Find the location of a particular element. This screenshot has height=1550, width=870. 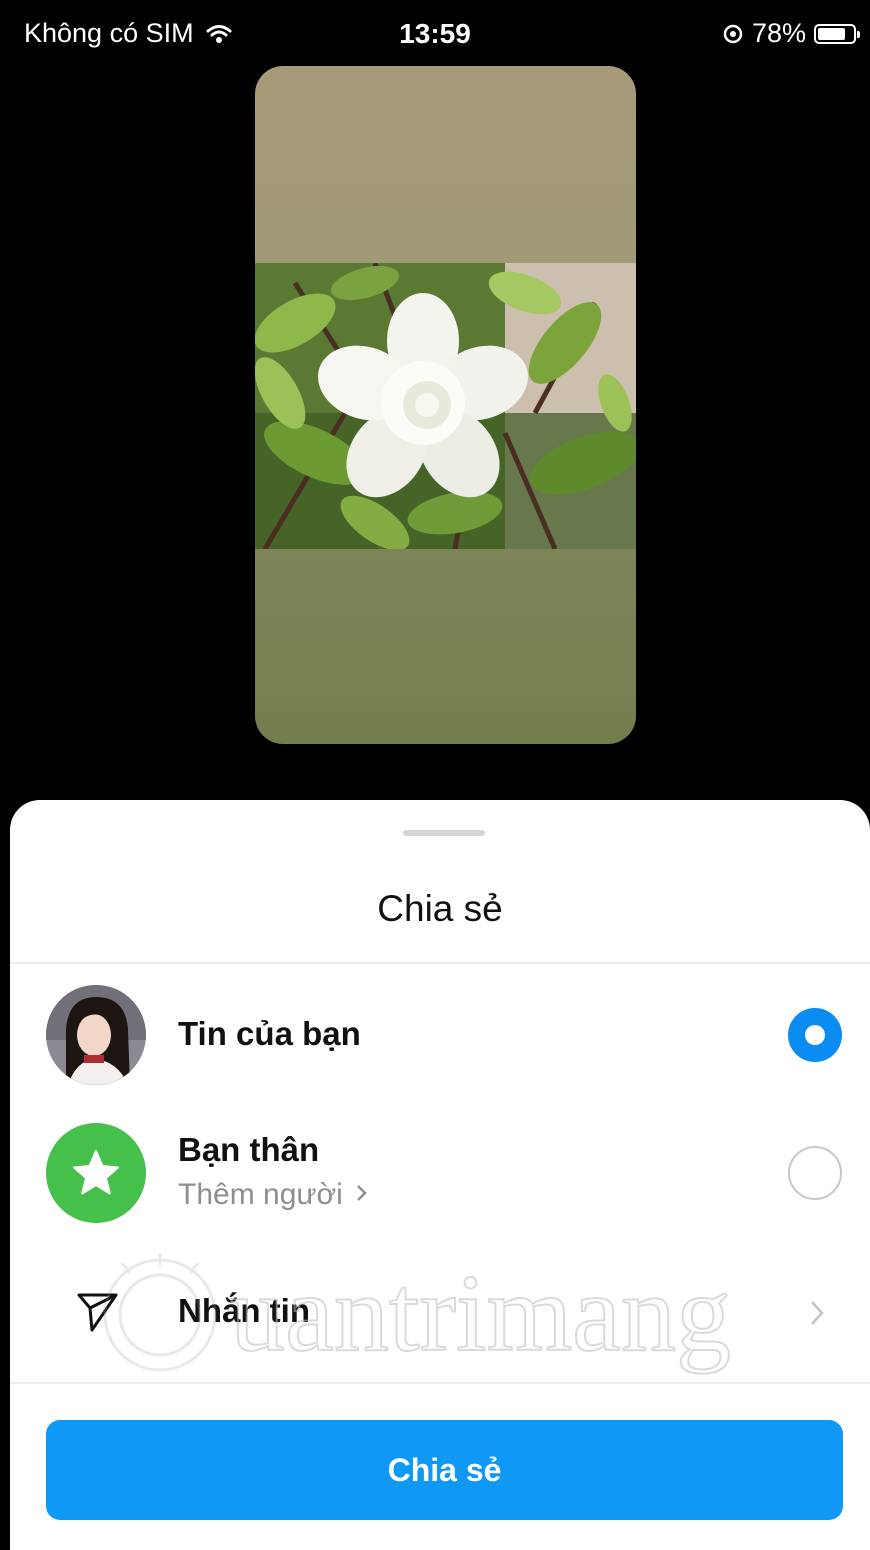

battery-level is located at coordinates (831, 33).